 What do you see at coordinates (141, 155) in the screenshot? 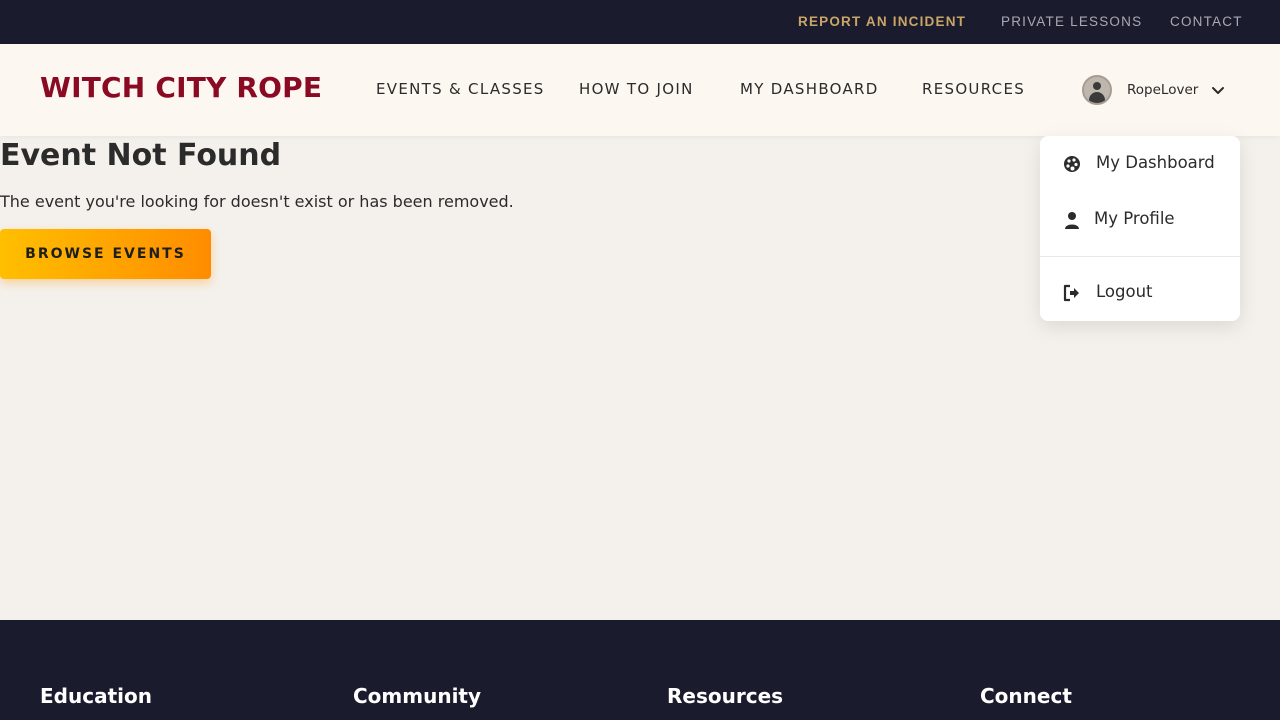
I see `page-title: Event Not Found` at bounding box center [141, 155].